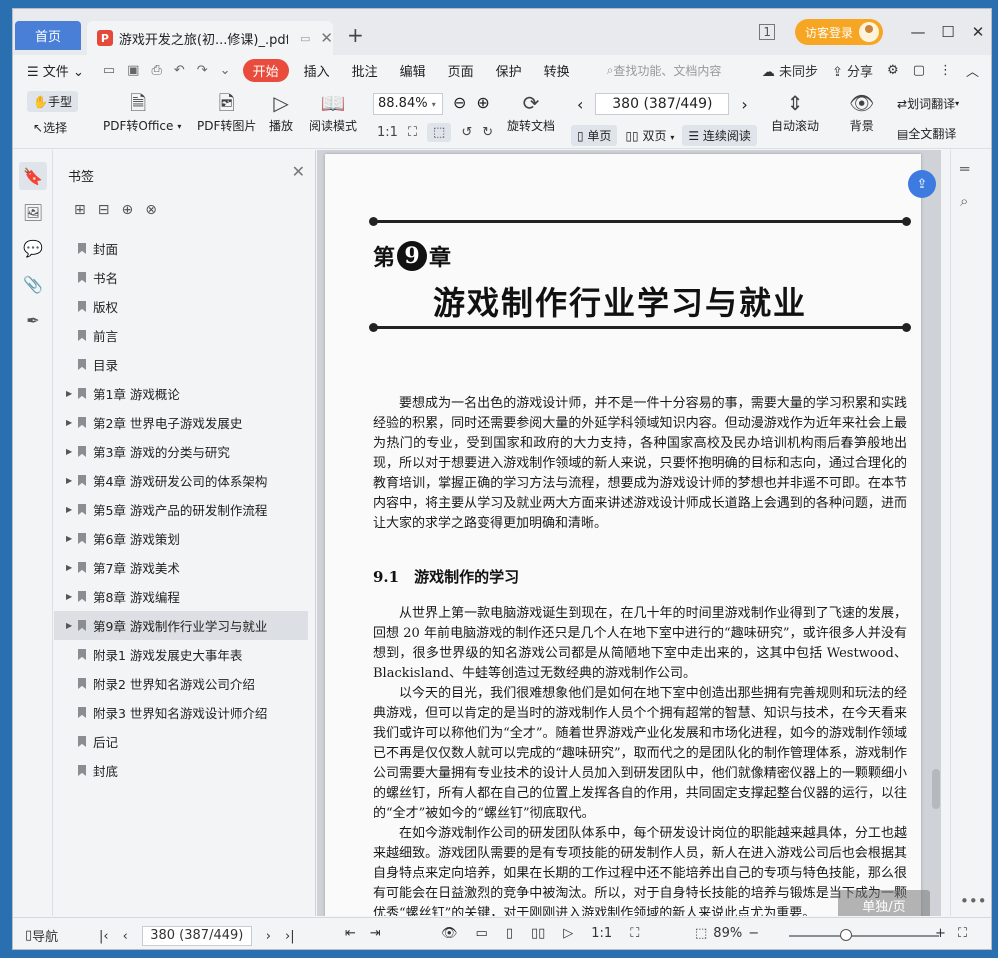  What do you see at coordinates (179, 70) in the screenshot?
I see `undo-icon: ↶` at bounding box center [179, 70].